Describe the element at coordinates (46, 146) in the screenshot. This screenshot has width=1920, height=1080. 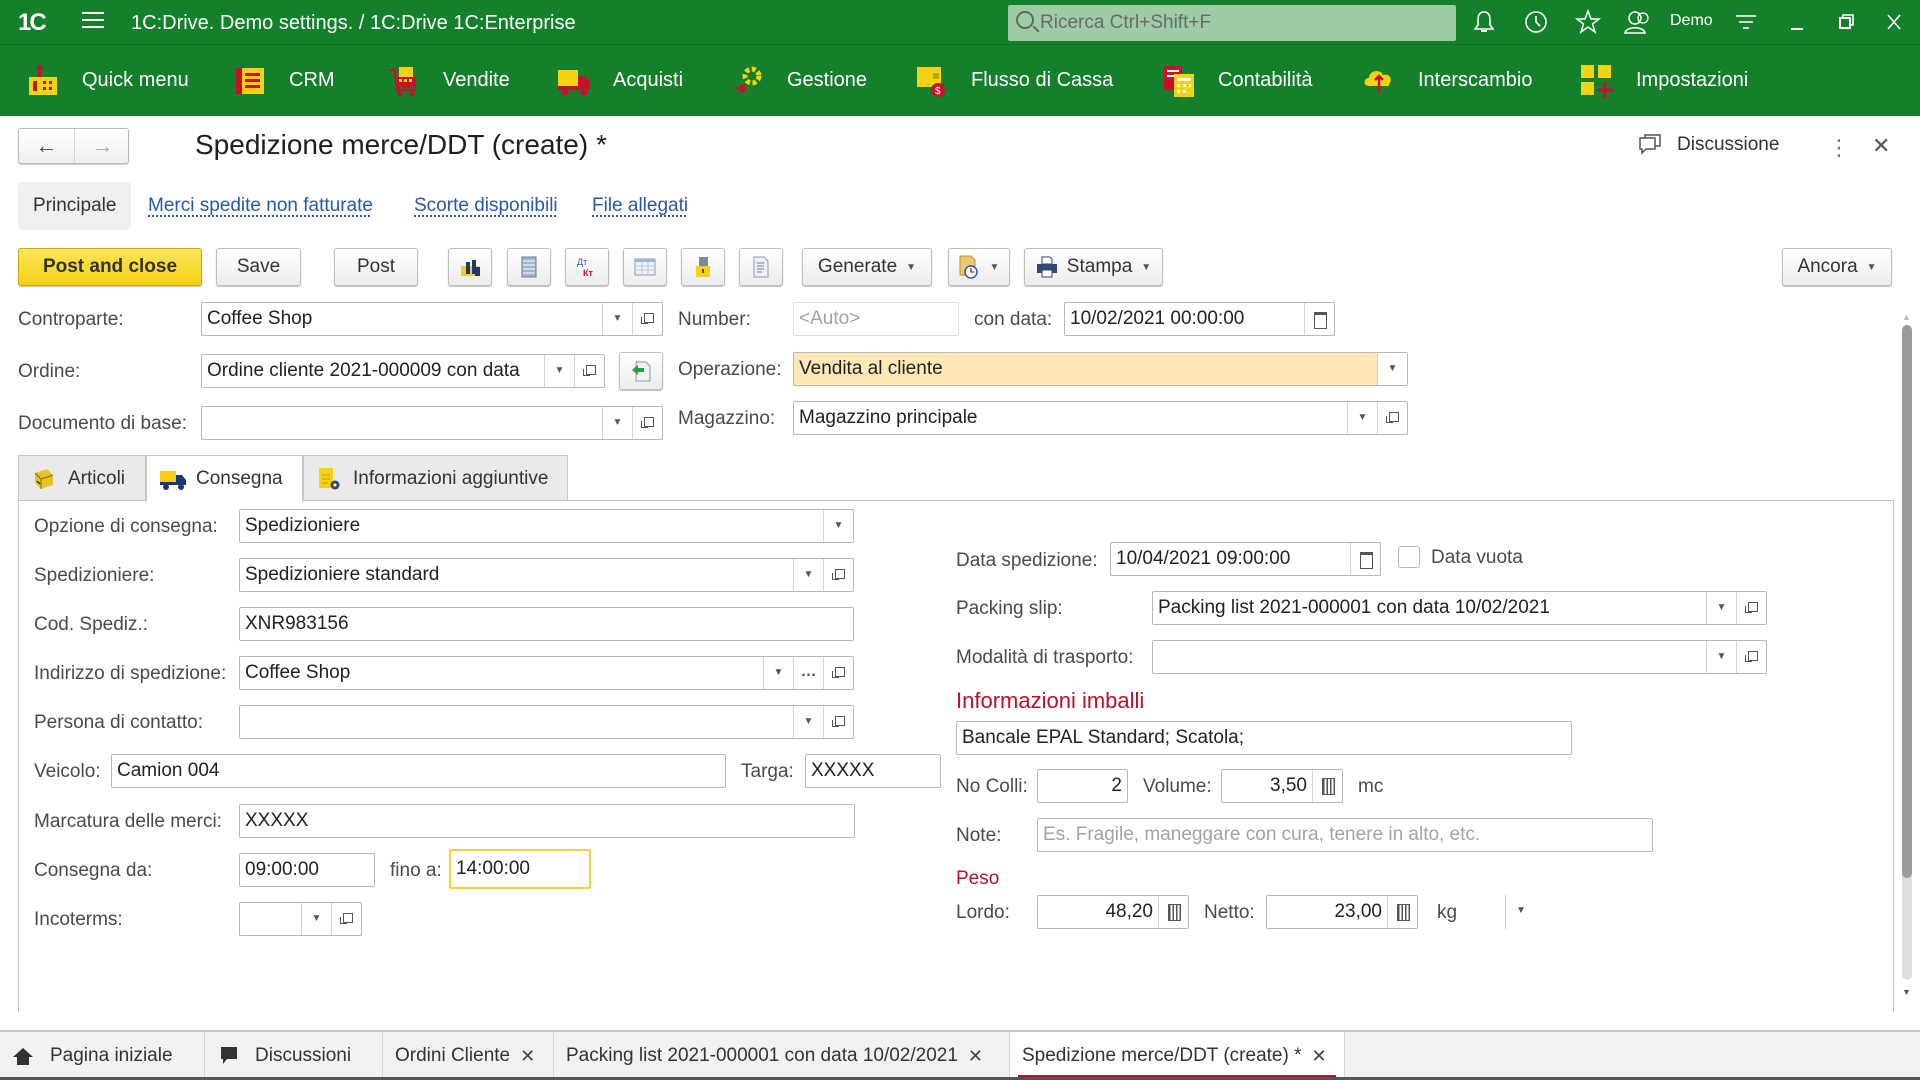
I see `back-arrow-icon: ←` at that location.